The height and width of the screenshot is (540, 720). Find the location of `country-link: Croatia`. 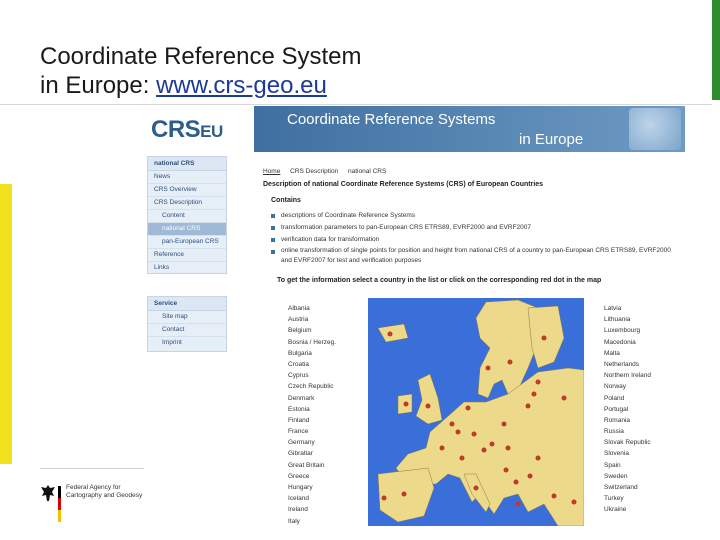

country-link: Croatia is located at coordinates (312, 364).